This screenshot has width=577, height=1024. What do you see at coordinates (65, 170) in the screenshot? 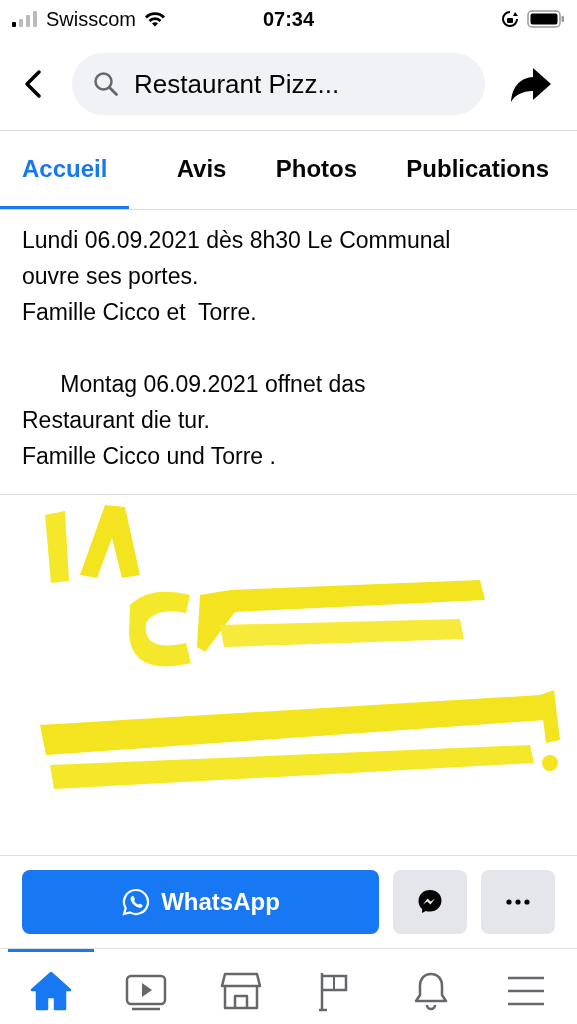
I see `tab: Accueil` at bounding box center [65, 170].